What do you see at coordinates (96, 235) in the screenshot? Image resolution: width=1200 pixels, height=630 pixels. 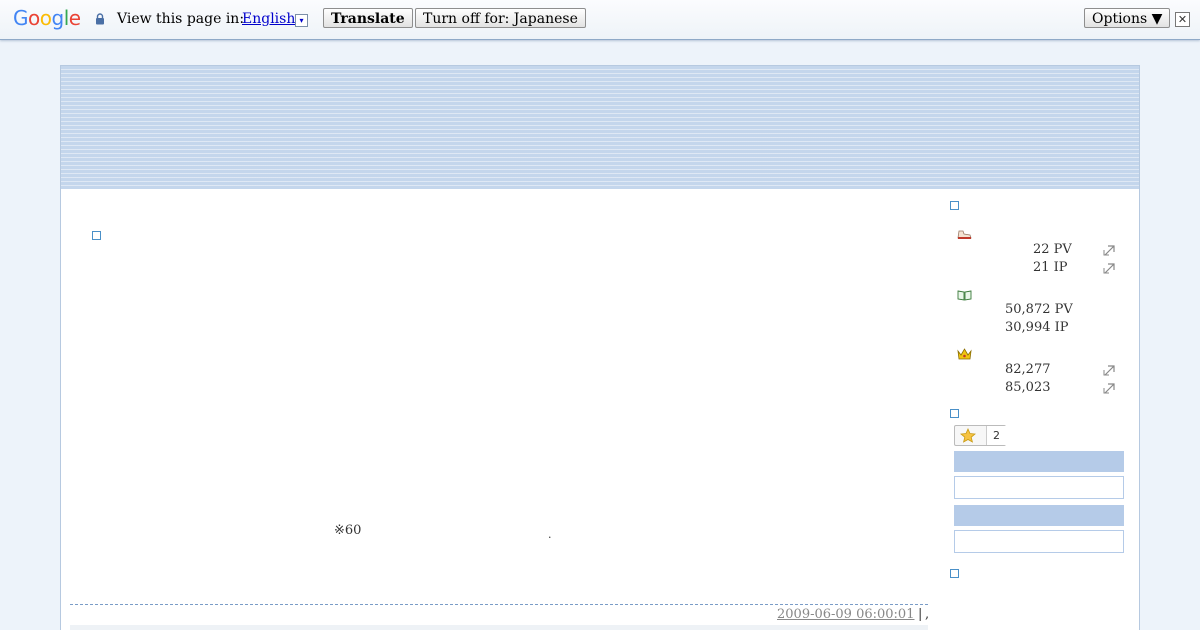 I see `entry-title-square-icon` at bounding box center [96, 235].